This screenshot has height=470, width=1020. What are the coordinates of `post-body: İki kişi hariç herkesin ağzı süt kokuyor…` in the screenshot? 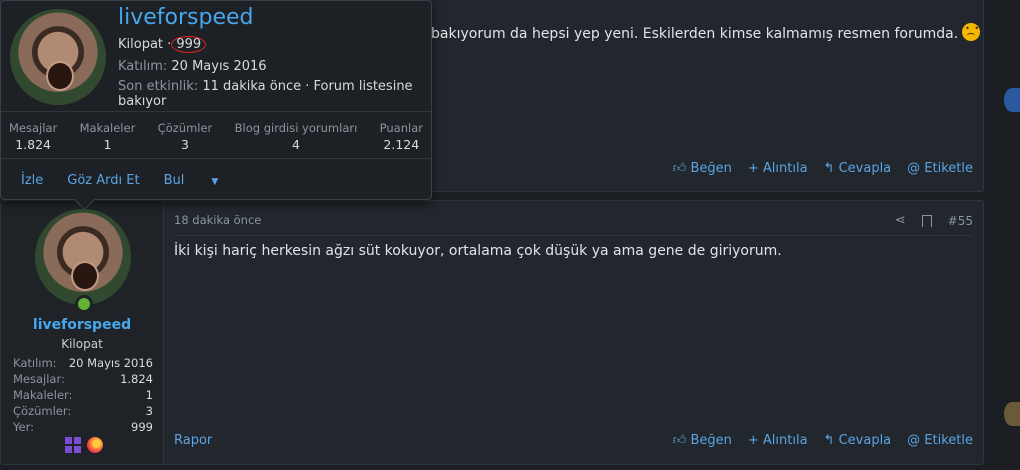 It's located at (478, 251).